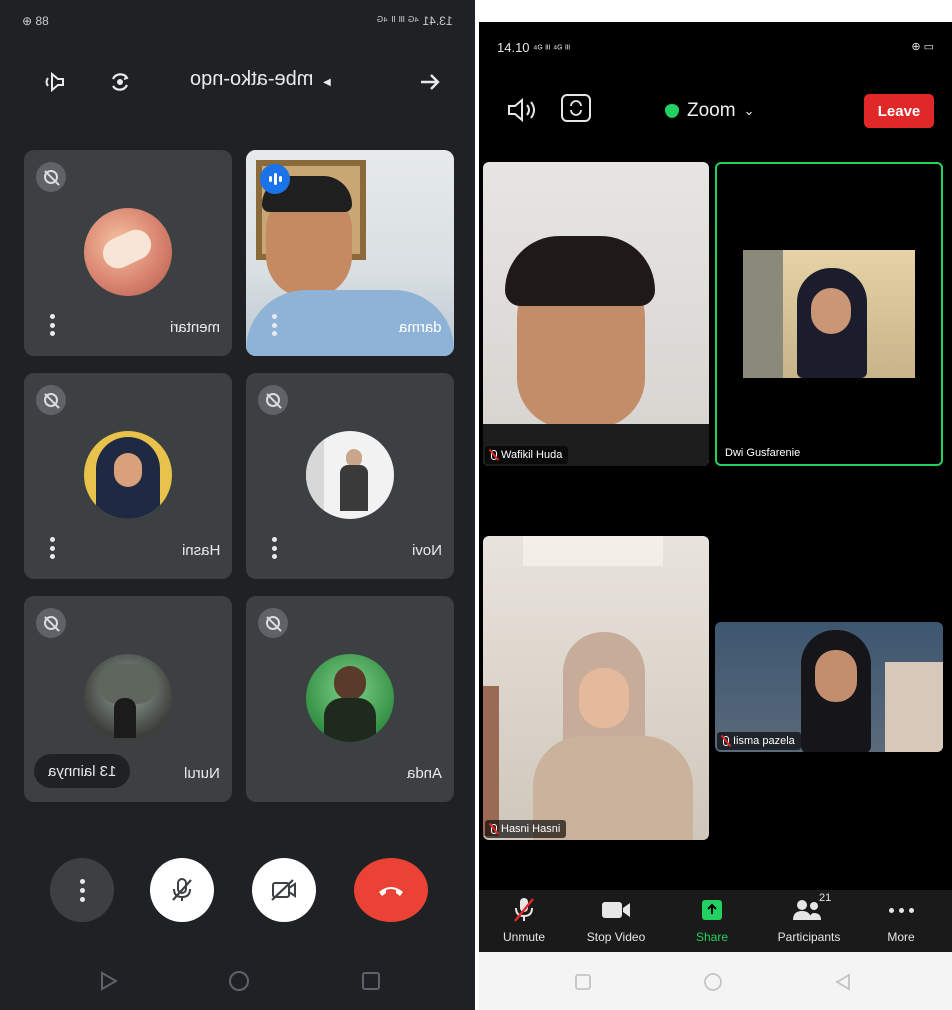  Describe the element at coordinates (901, 937) in the screenshot. I see `more-label: More` at that location.